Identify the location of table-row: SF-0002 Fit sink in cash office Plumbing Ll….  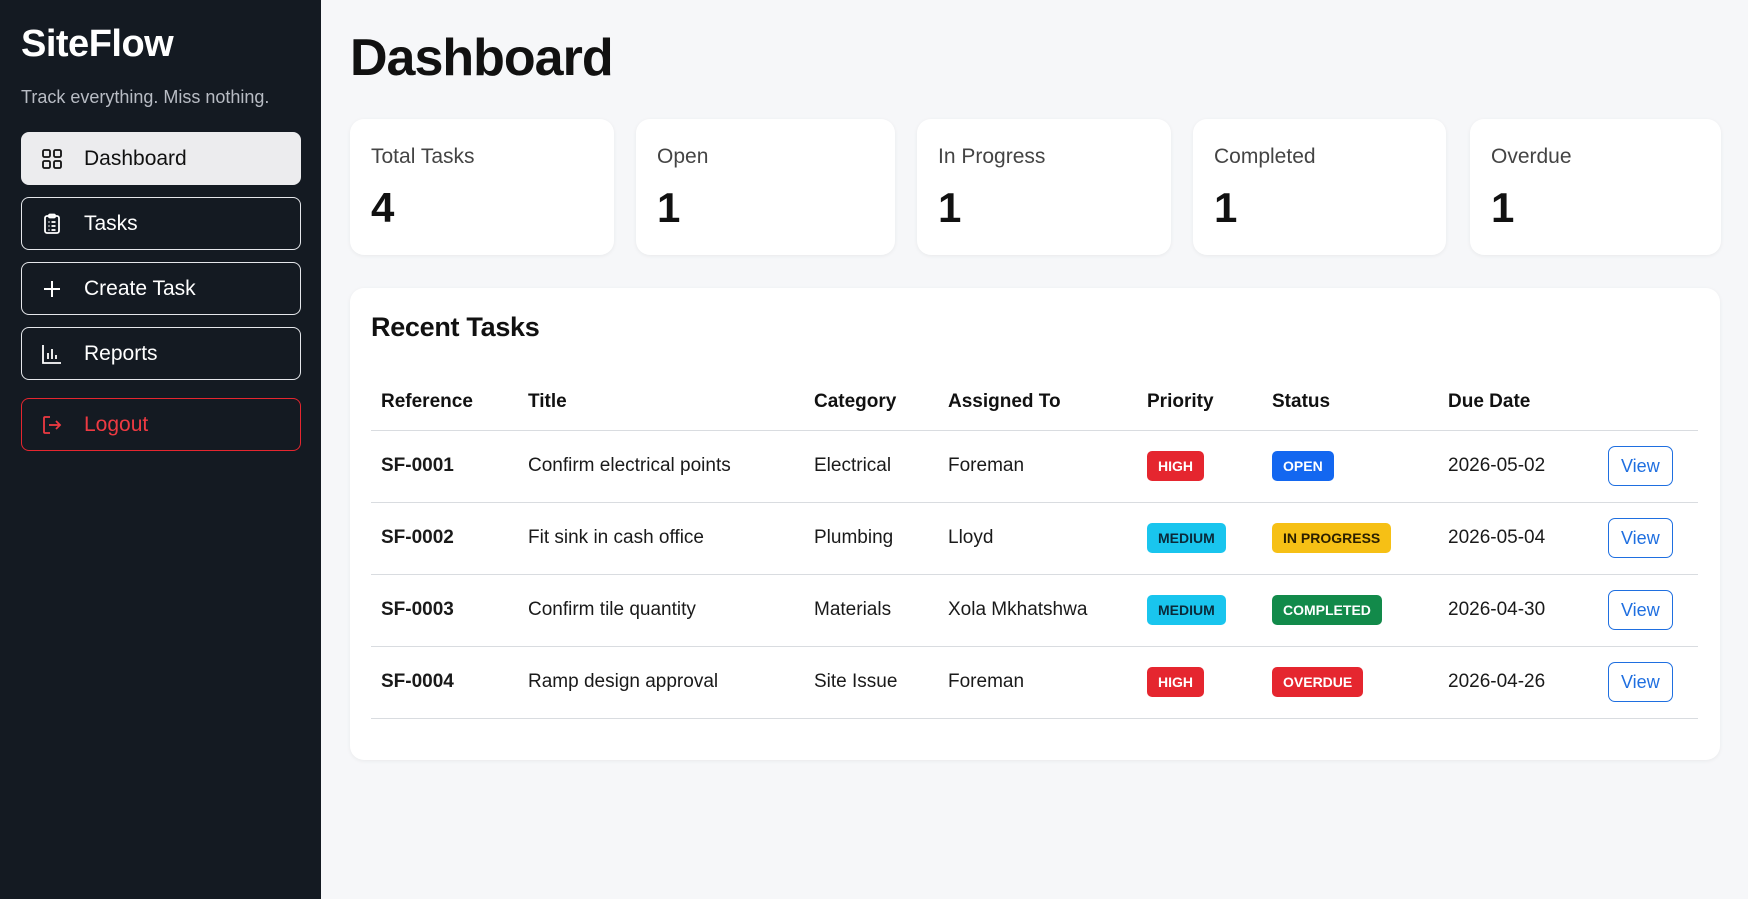
(1034, 538).